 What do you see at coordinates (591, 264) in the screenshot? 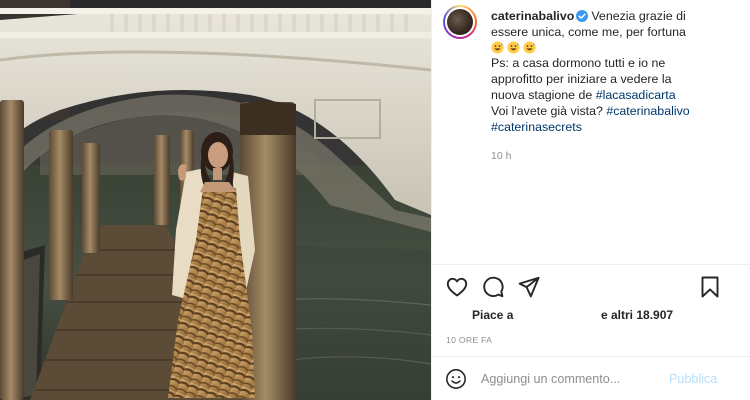
I see `divider` at bounding box center [591, 264].